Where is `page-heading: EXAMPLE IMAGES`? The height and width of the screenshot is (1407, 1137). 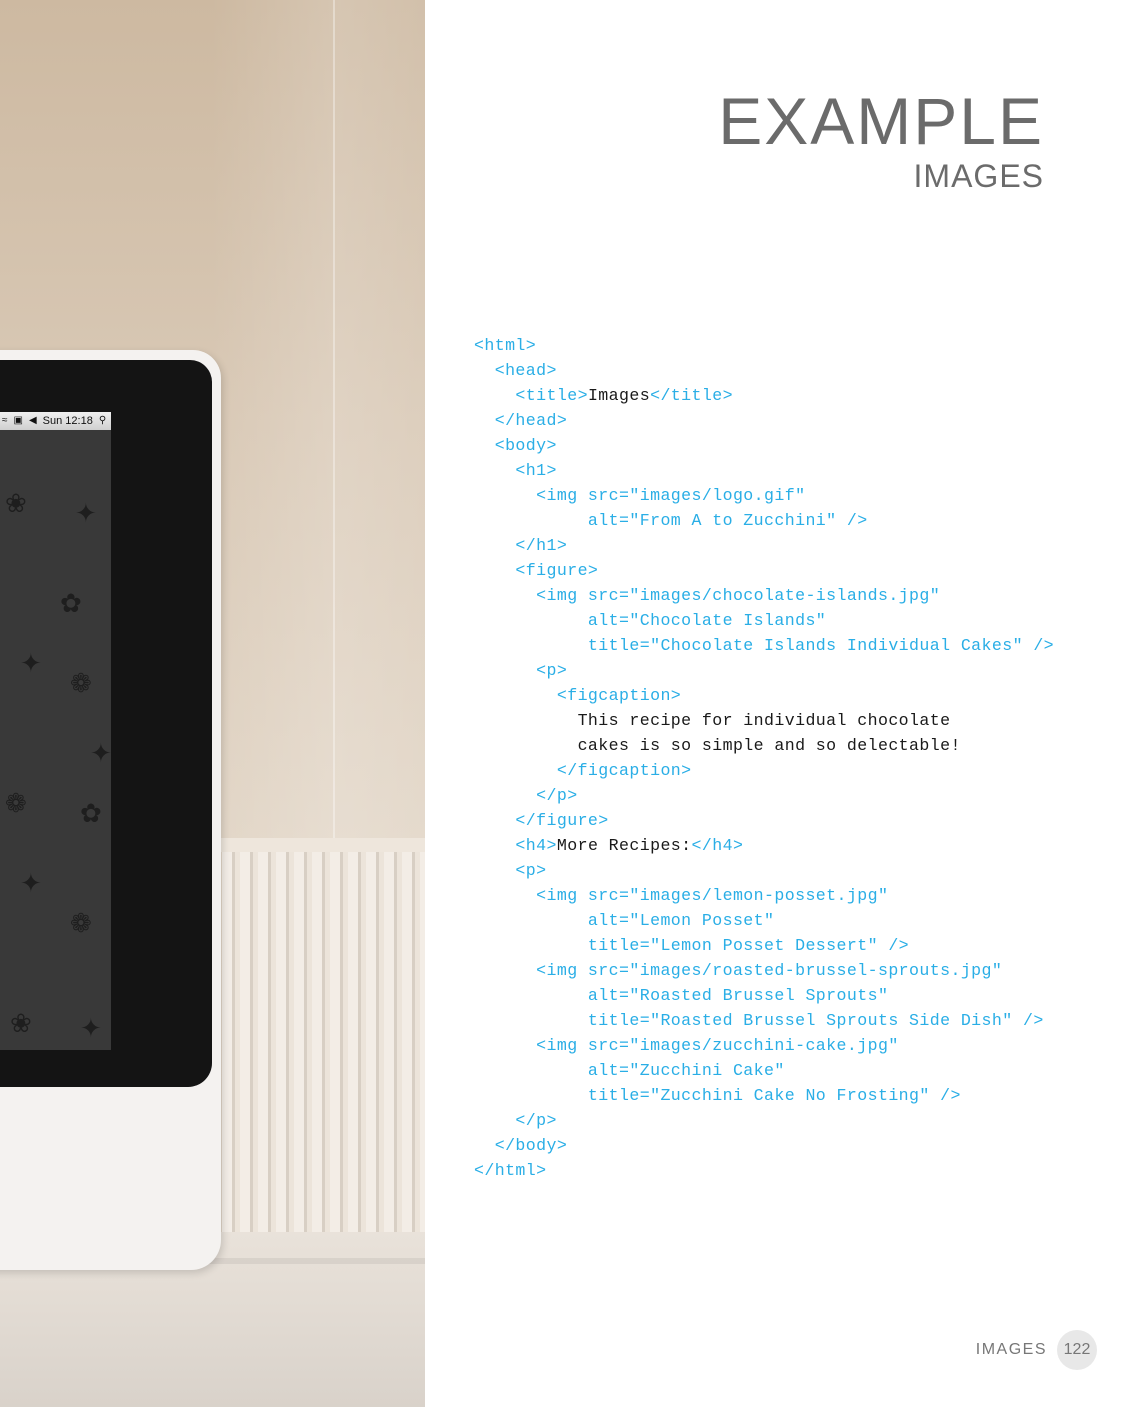
page-heading: EXAMPLE IMAGES is located at coordinates (881, 139).